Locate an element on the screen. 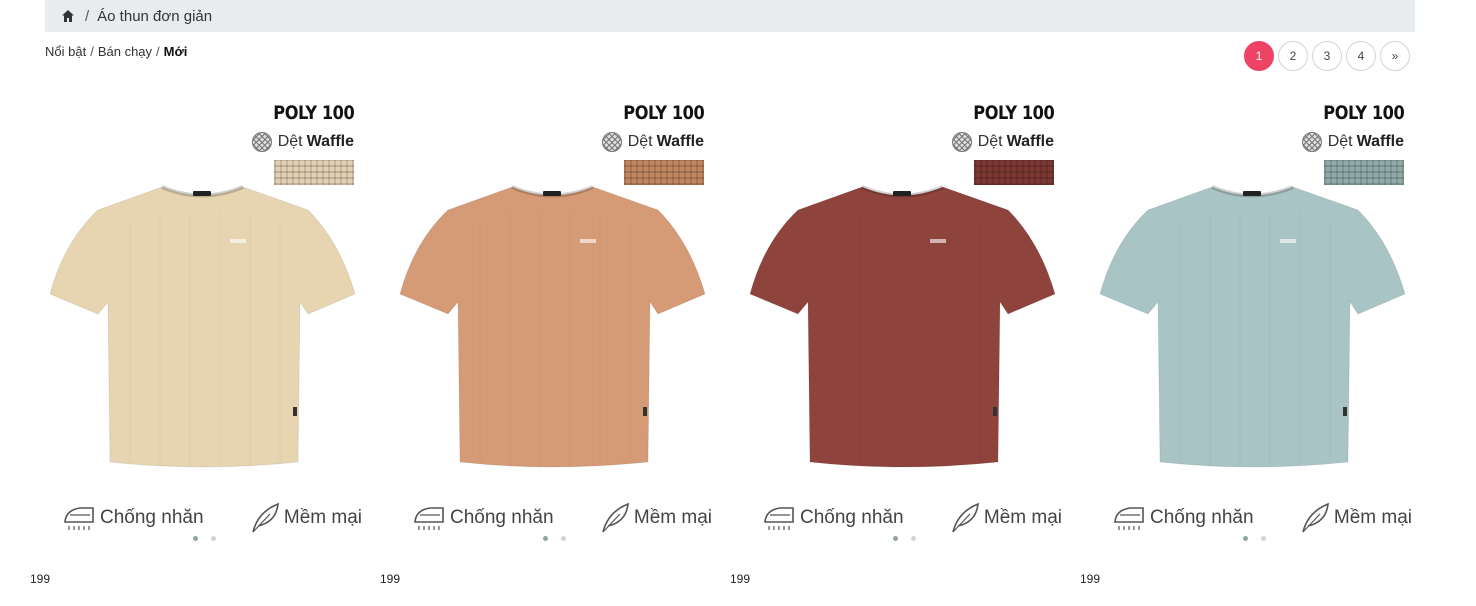 Image resolution: width=1476 pixels, height=606 pixels. pagination: 1 2 3 4 » is located at coordinates (1327, 56).